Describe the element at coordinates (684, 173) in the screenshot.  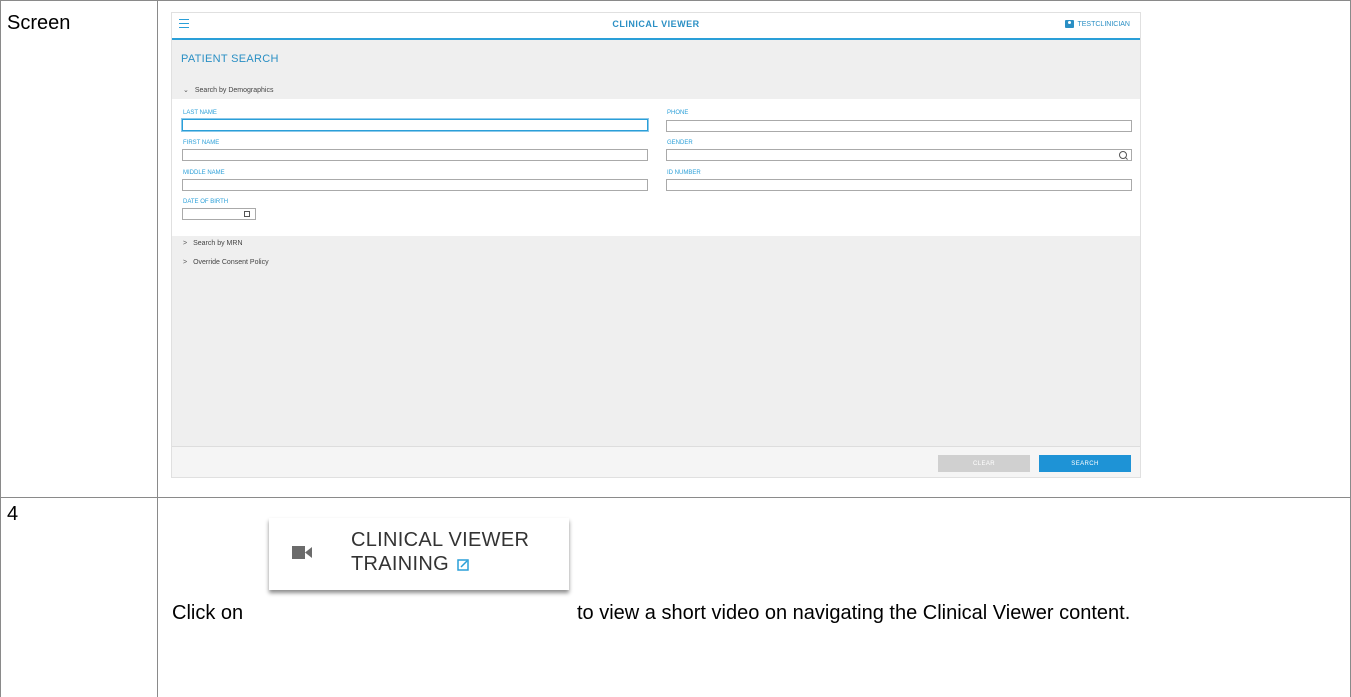
I see `id-number-label: ID NUMBER` at that location.